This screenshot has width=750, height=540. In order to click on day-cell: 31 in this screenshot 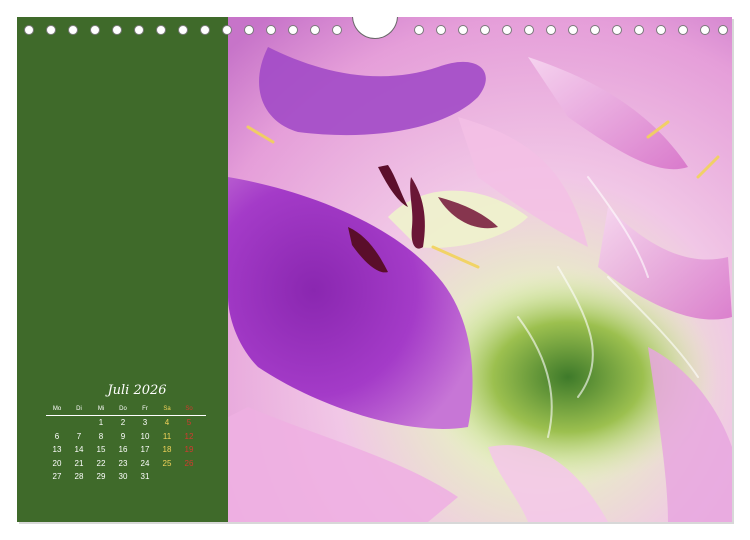, I will do `click(145, 476)`.